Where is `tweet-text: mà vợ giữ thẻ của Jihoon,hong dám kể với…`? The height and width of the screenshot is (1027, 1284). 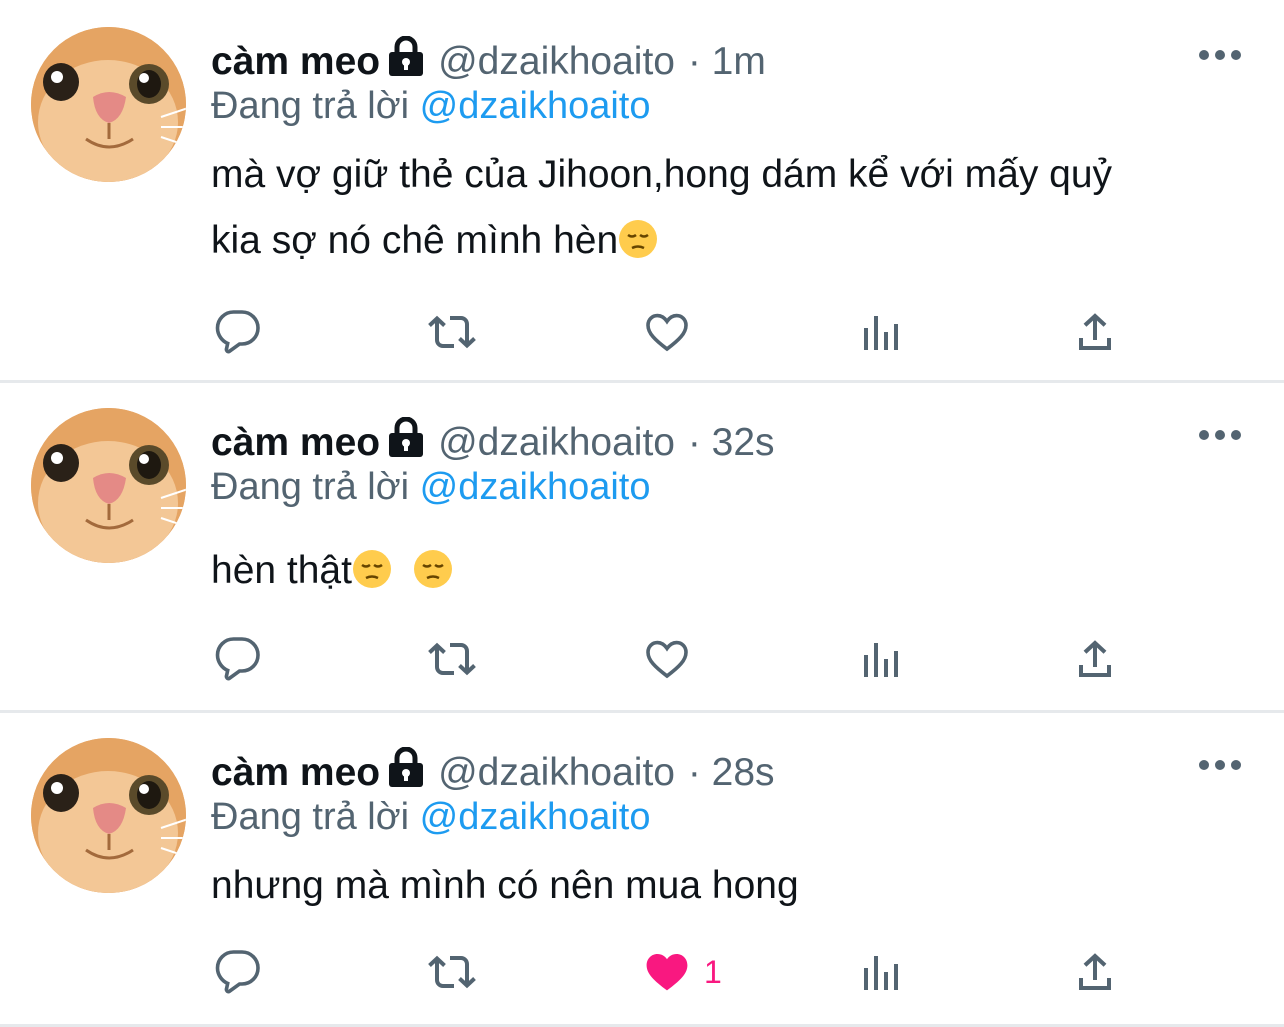
tweet-text: mà vợ giữ thẻ của Jihoon,hong dám kể với… is located at coordinates (731, 208).